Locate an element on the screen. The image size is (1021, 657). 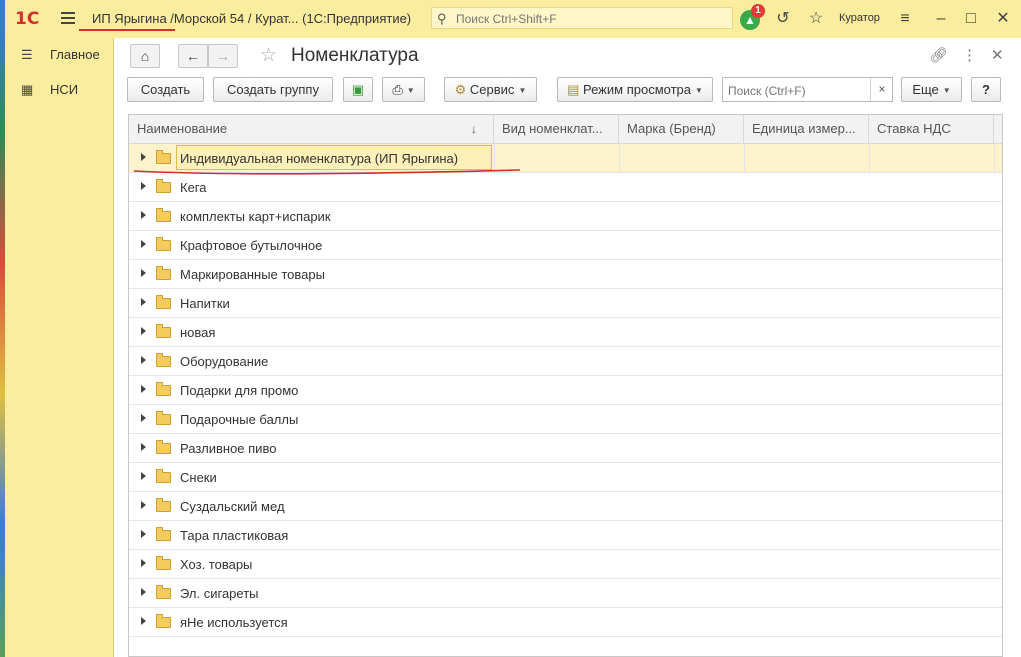
back-button: ← is located at coordinates (193, 56).